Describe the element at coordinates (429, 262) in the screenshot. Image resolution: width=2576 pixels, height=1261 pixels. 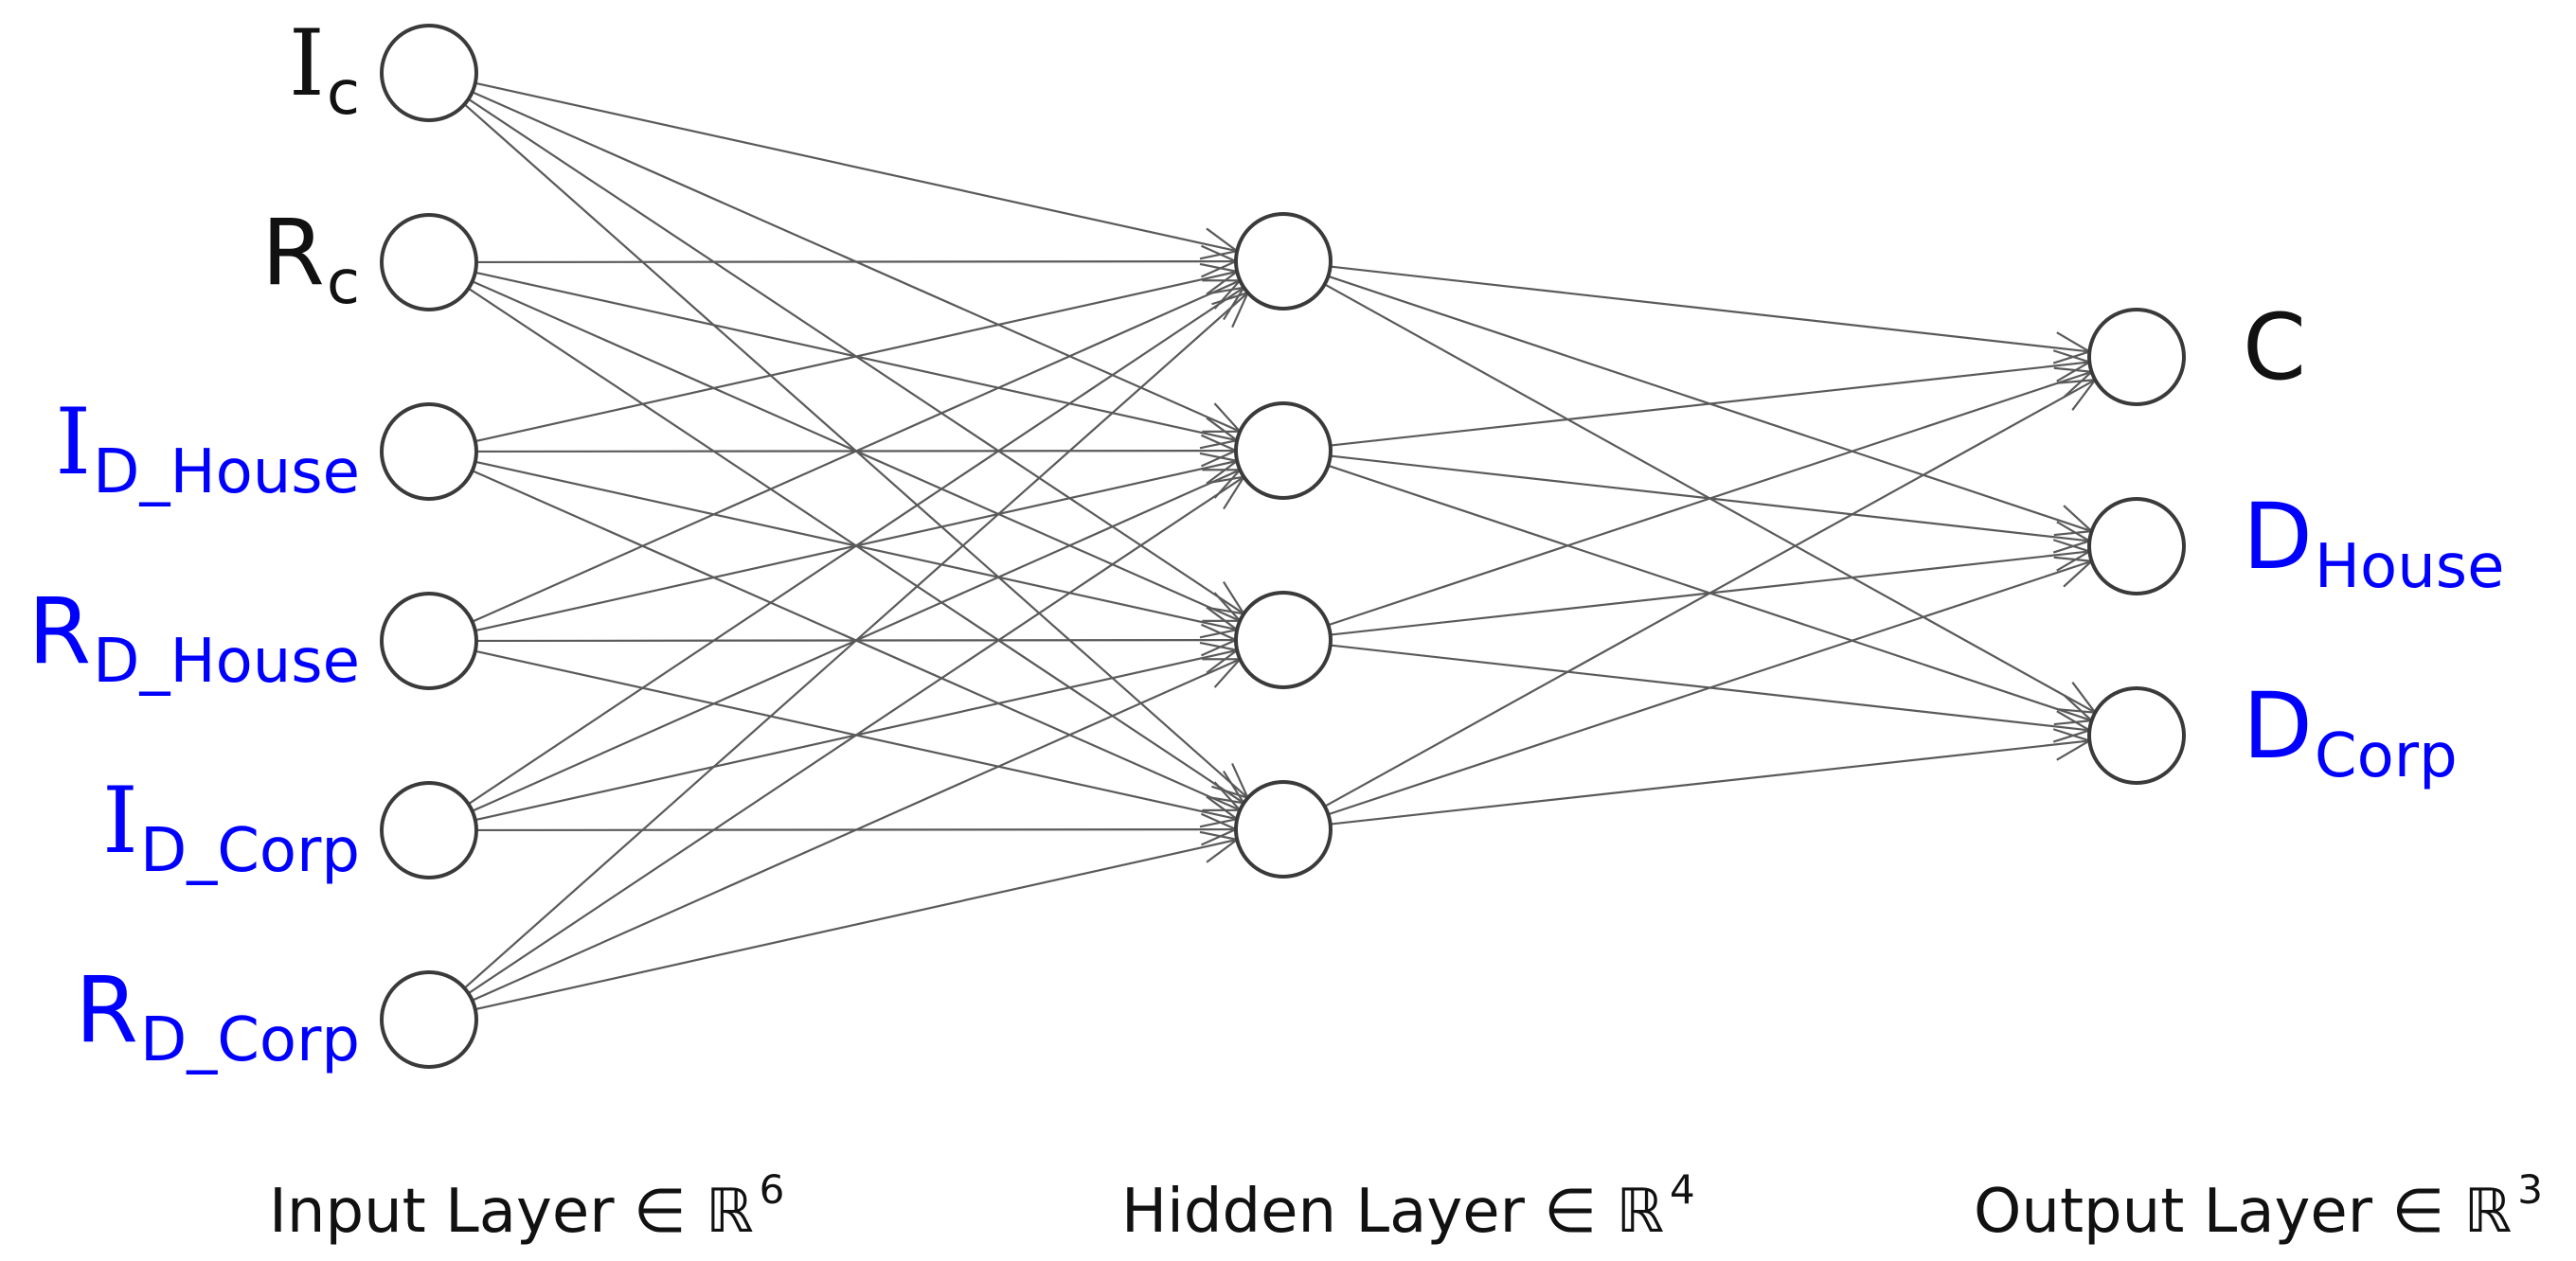
I see `node-input-Rc` at that location.